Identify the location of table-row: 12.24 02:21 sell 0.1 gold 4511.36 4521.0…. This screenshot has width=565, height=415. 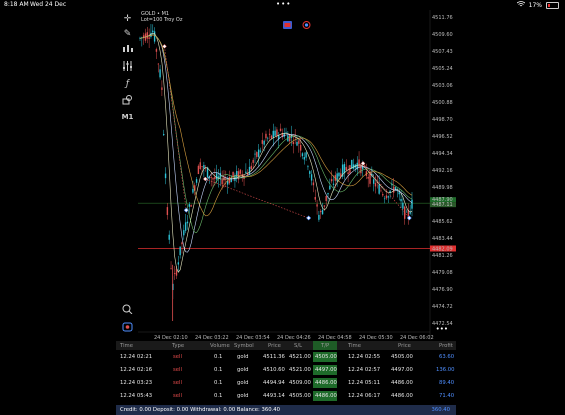
(286, 357).